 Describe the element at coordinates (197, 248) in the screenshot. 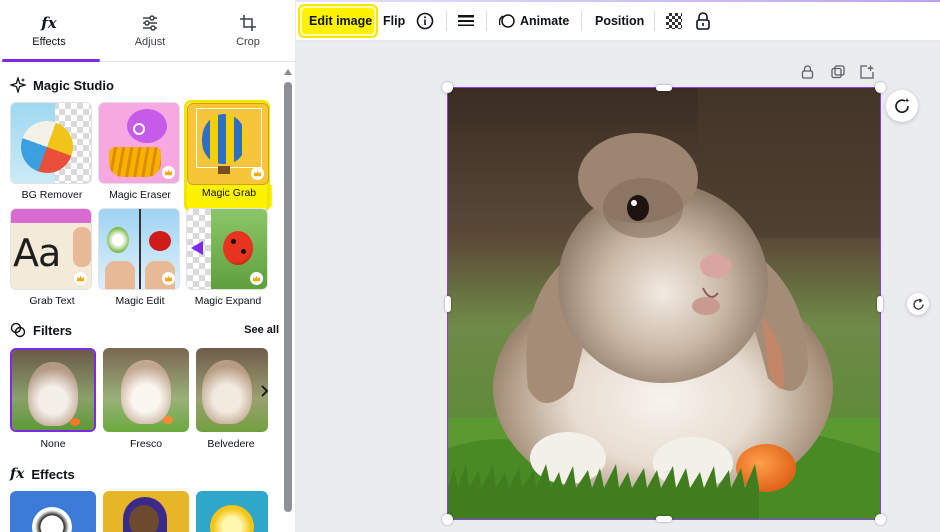

I see `expand-arrow-icon` at that location.